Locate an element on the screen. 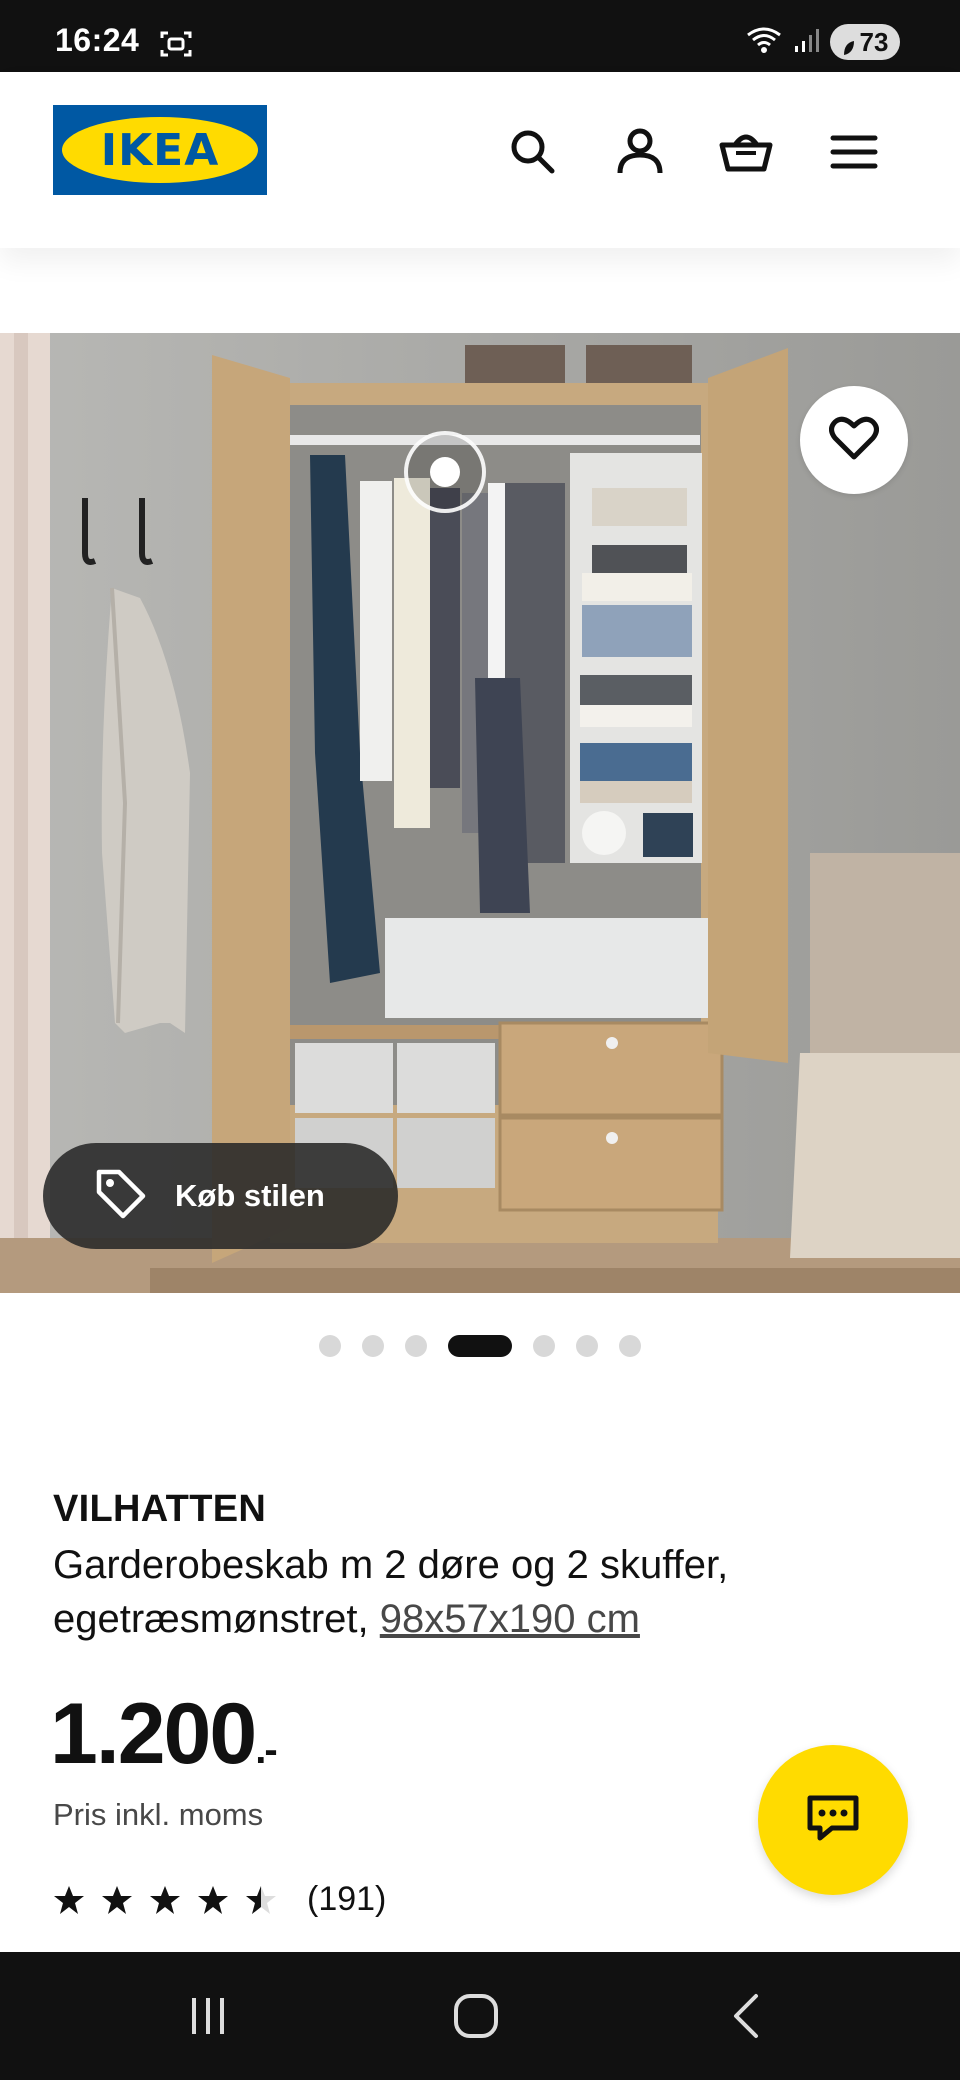  favorite-button is located at coordinates (854, 440).